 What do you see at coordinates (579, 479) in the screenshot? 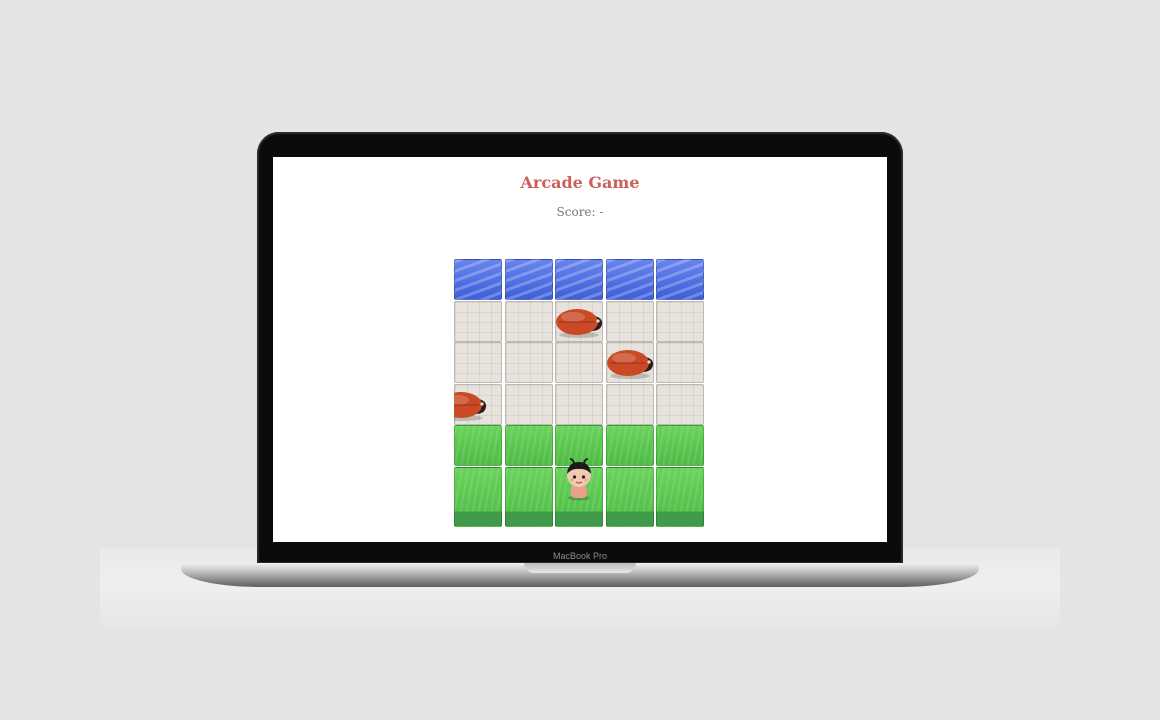
I see `boy-character-icon` at bounding box center [579, 479].